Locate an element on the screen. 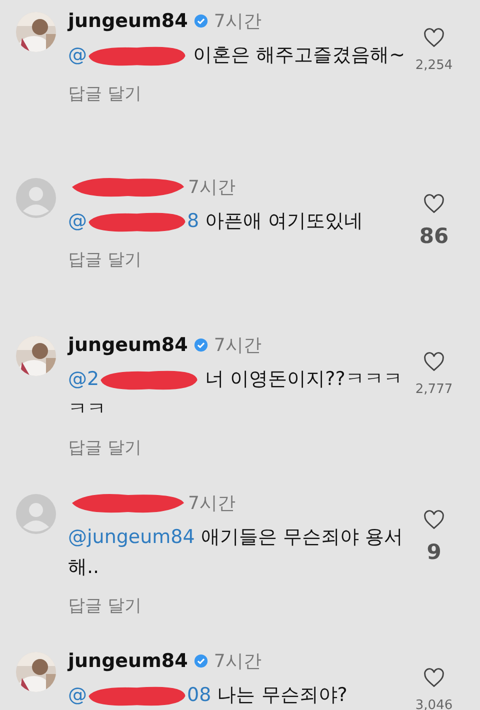 This screenshot has height=710, width=480. mention-link: 8 is located at coordinates (193, 221).